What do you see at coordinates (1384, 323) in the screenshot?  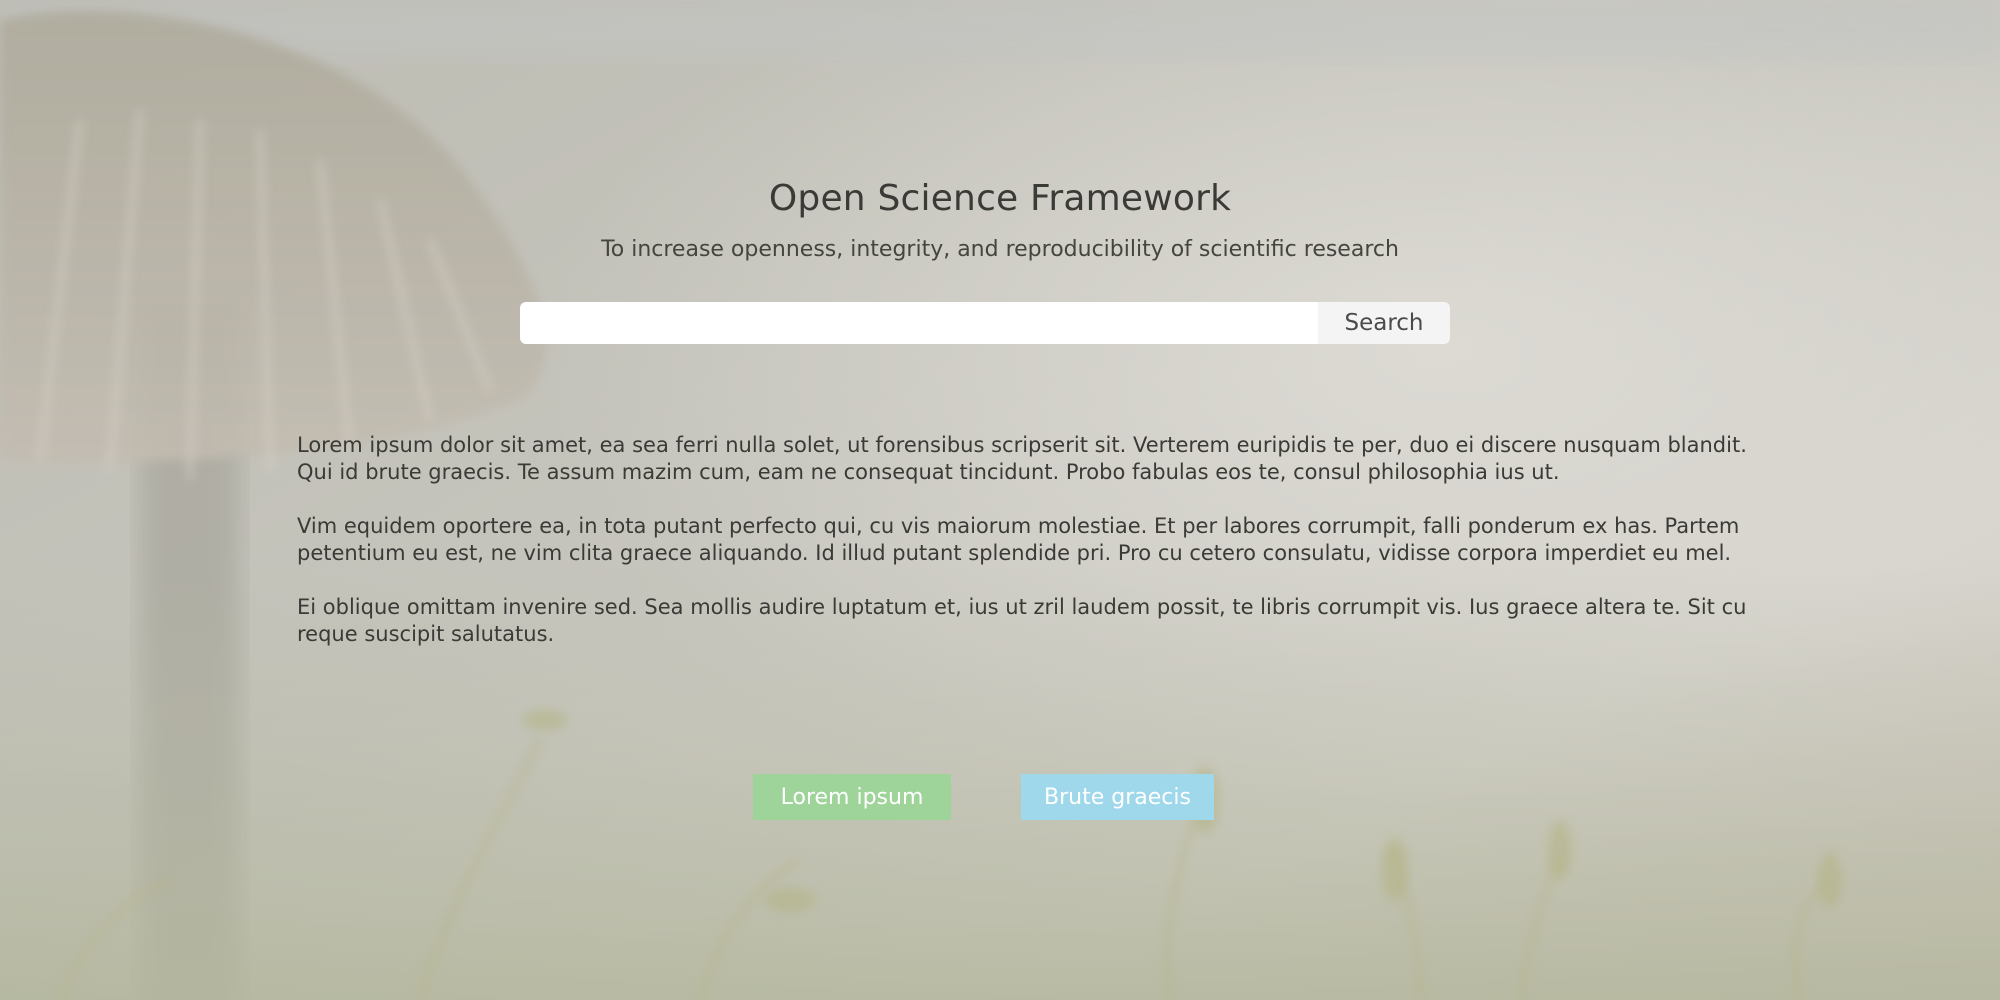 I see `search-button: Search` at bounding box center [1384, 323].